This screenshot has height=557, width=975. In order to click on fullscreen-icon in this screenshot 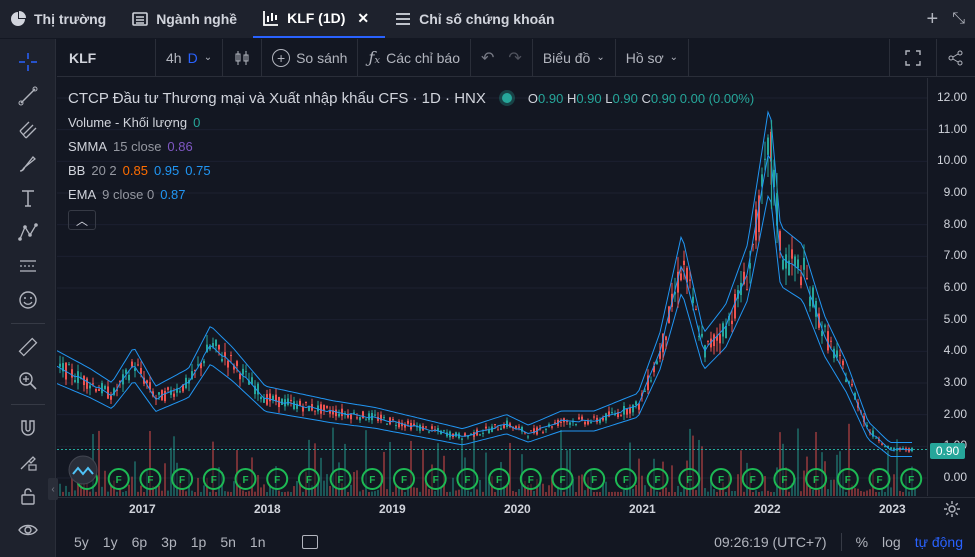, I will do `click(913, 57)`.